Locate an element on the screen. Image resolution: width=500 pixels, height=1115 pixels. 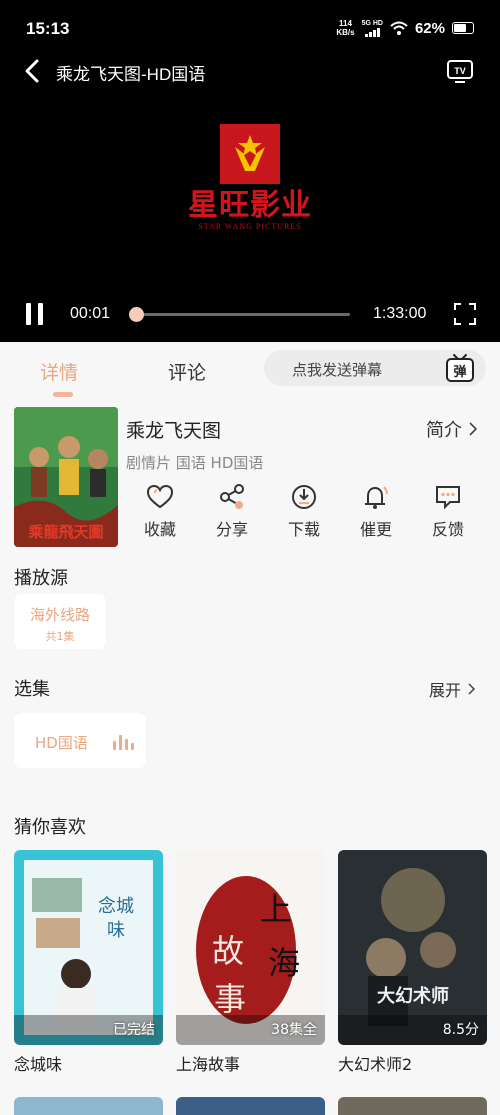
feedback-button: 反馈 is located at coordinates (448, 511).